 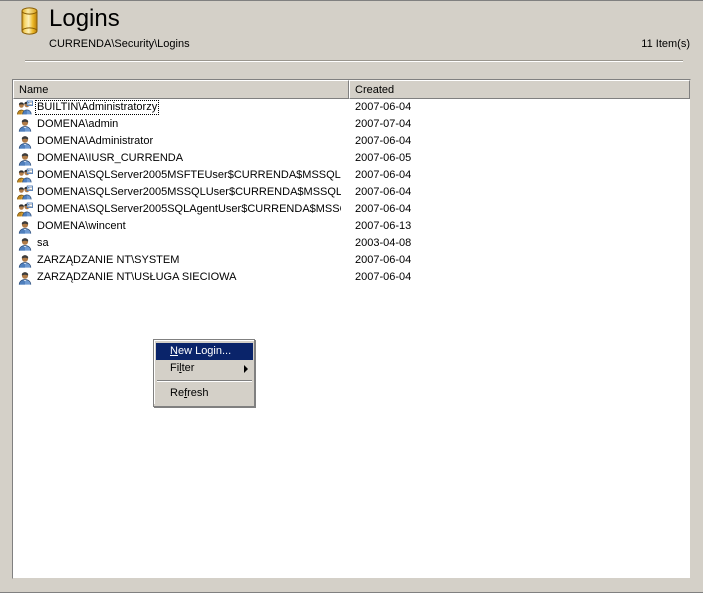 I want to click on column-header-created-label: Created, so click(x=375, y=90).